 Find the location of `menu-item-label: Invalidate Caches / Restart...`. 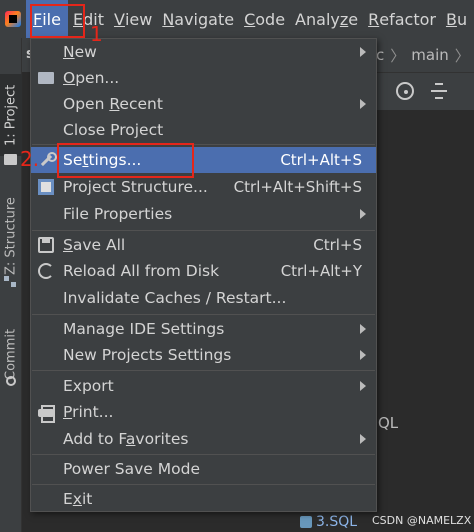

menu-item-label: Invalidate Caches / Restart... is located at coordinates (175, 298).